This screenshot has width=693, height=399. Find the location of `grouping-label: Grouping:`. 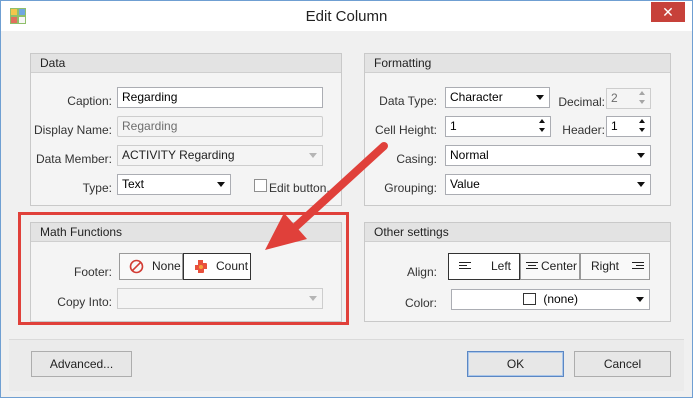

grouping-label: Grouping: is located at coordinates (410, 188).